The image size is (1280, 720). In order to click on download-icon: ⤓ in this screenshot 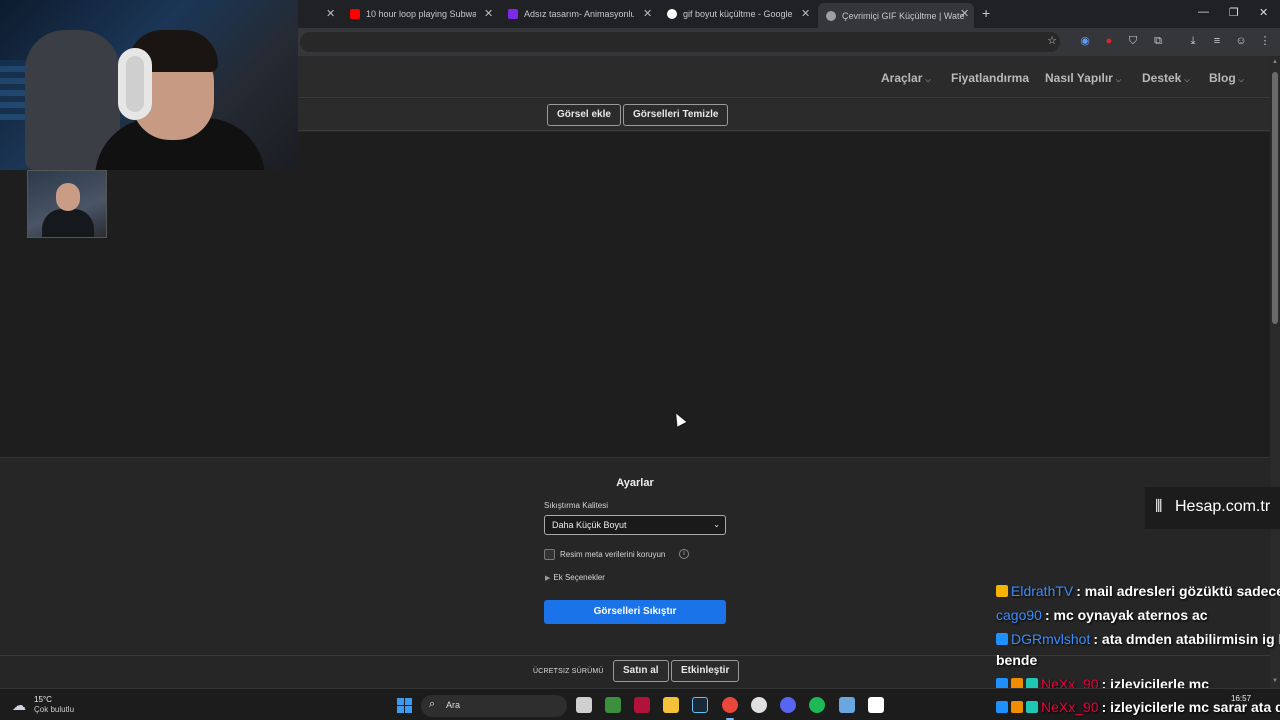, I will do `click(1193, 41)`.